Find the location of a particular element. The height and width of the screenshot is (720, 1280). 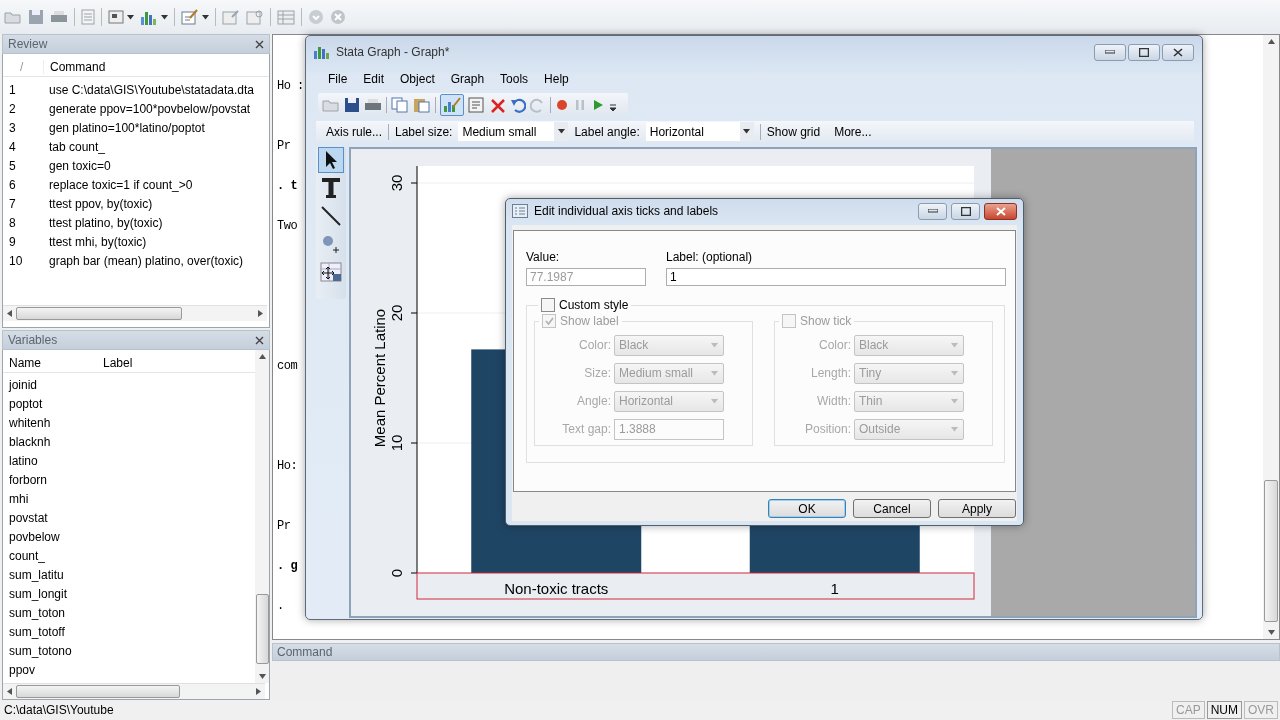

menu-item: Help is located at coordinates (556, 79).